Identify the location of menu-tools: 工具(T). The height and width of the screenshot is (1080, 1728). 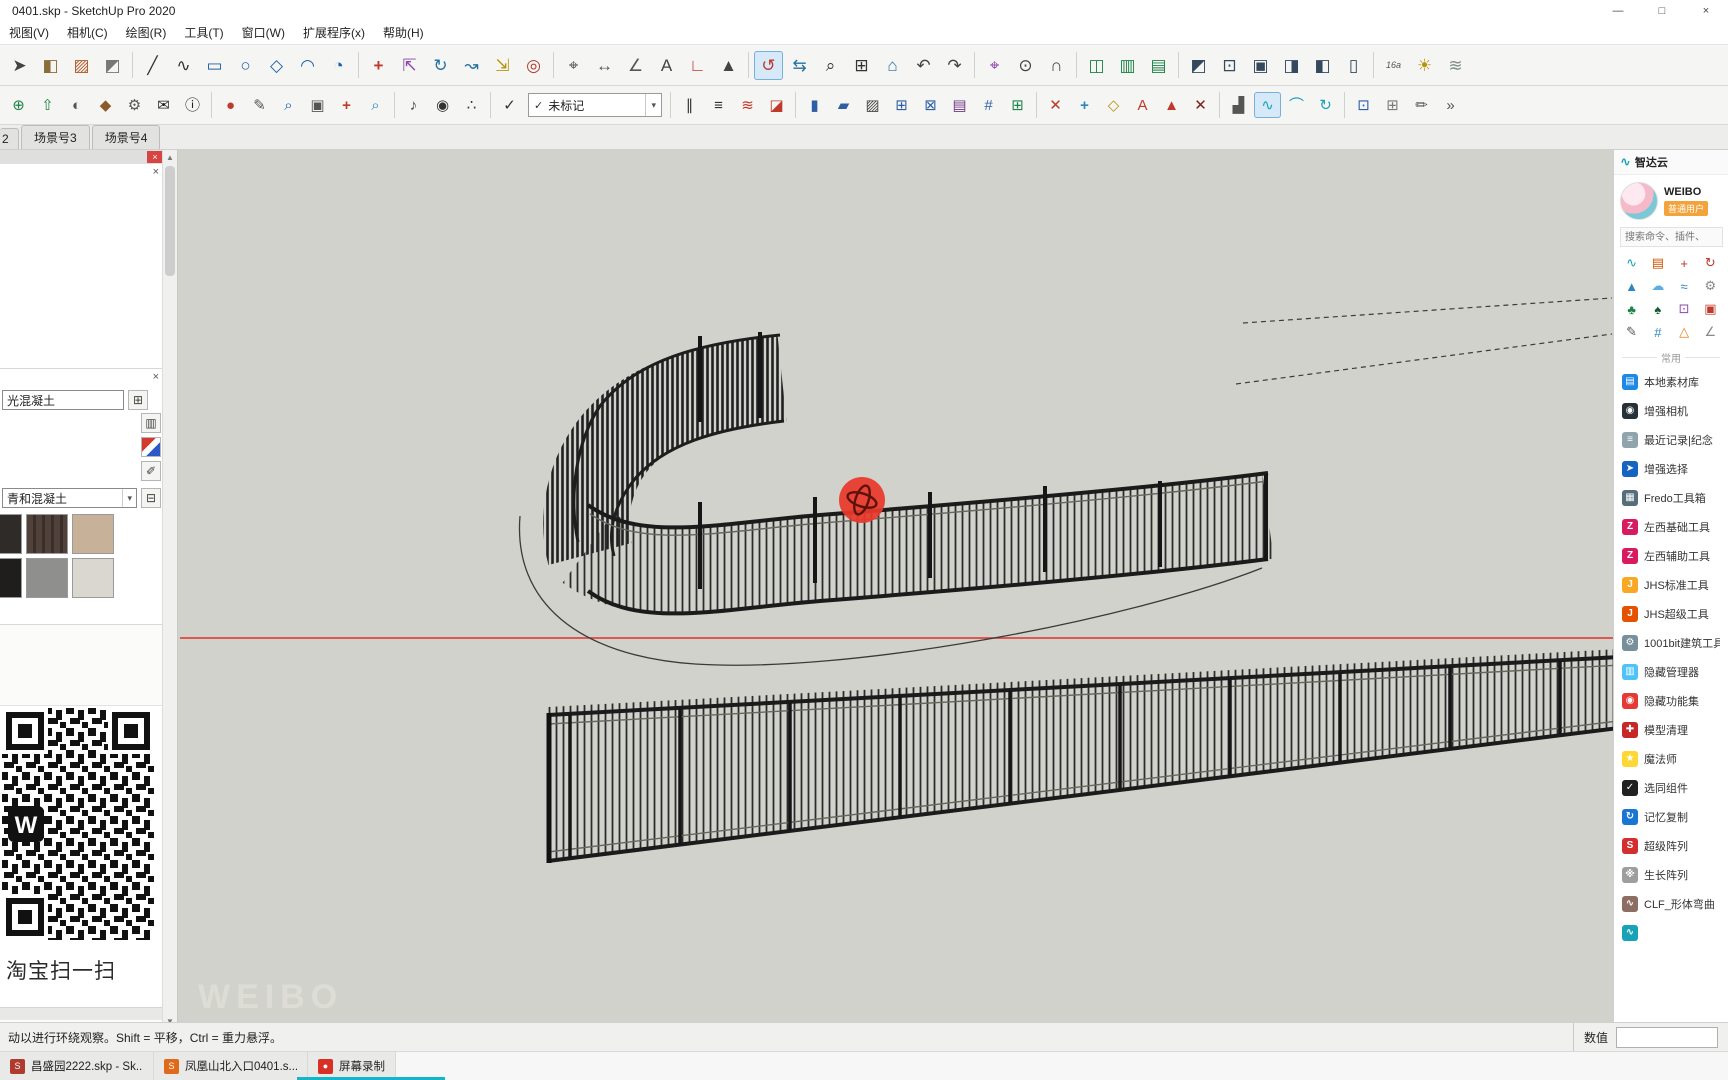
(203, 33).